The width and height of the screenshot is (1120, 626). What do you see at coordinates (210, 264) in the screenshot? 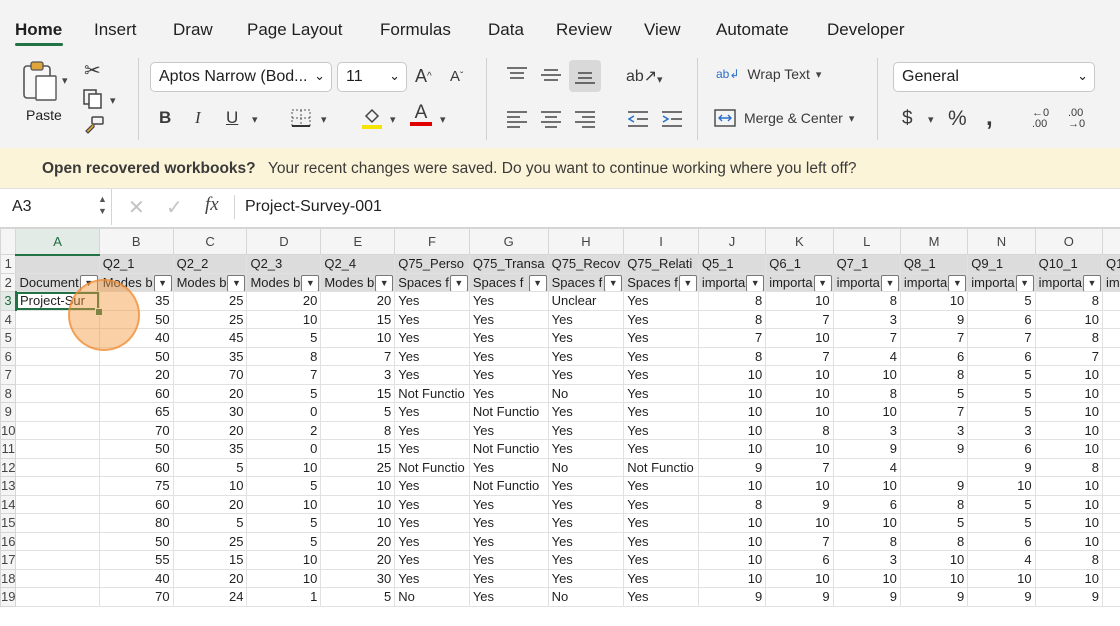
I see `header-cell: Q2_2` at bounding box center [210, 264].